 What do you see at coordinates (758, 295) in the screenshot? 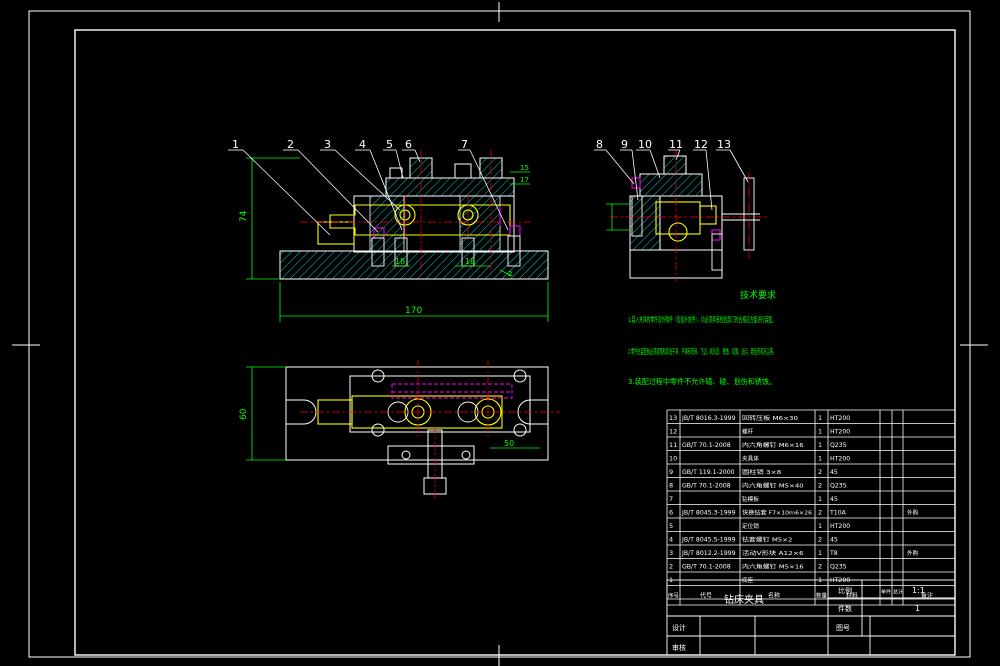
I see `notes-heading: 技术要求` at bounding box center [758, 295].